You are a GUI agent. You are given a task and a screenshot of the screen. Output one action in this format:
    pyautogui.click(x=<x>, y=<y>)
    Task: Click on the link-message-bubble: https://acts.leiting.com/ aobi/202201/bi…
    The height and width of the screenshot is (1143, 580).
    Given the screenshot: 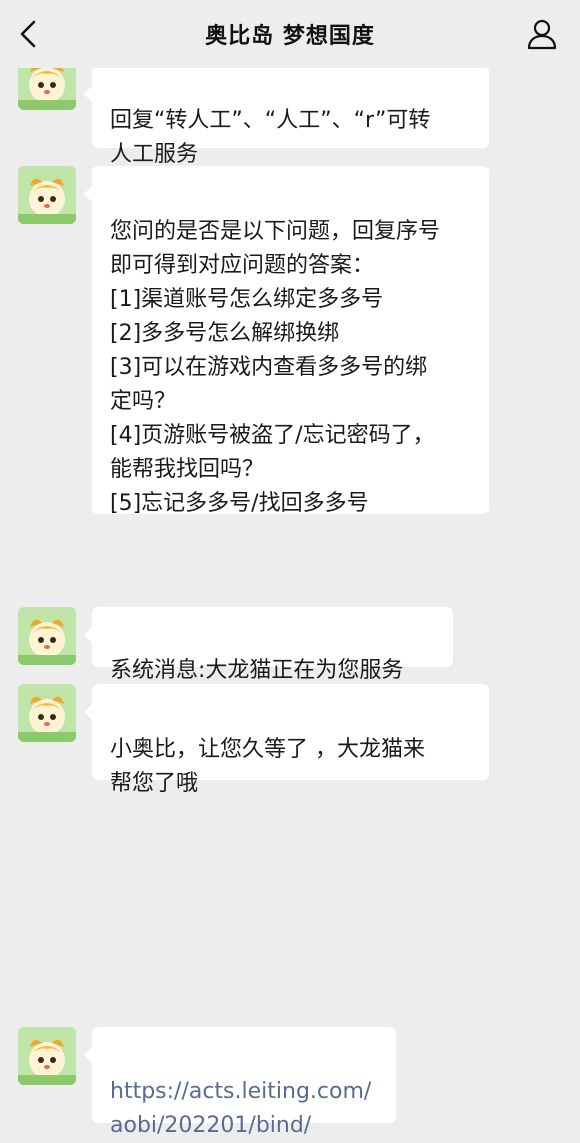 What is the action you would take?
    pyautogui.click(x=240, y=1082)
    